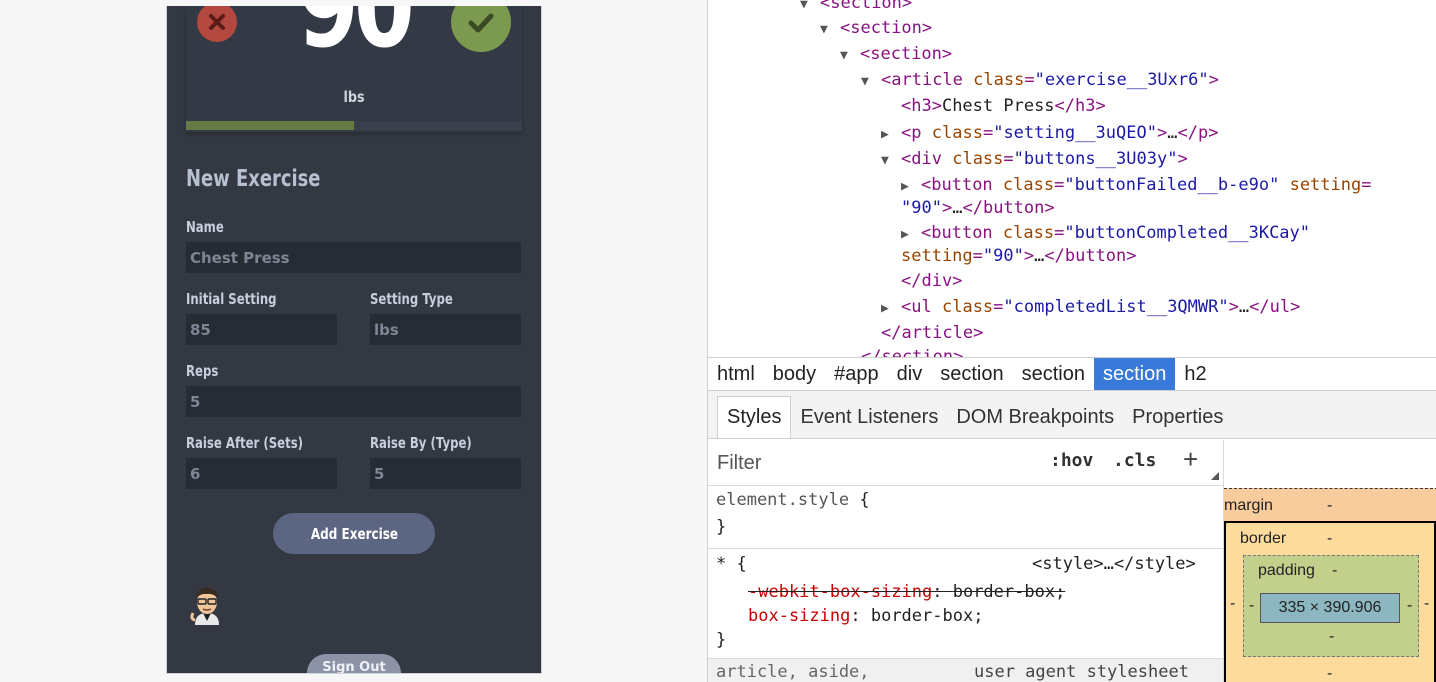 The height and width of the screenshot is (682, 1436). I want to click on webkit-box-sizing-property: -webkit-box-sizing: border-box;, so click(906, 592).